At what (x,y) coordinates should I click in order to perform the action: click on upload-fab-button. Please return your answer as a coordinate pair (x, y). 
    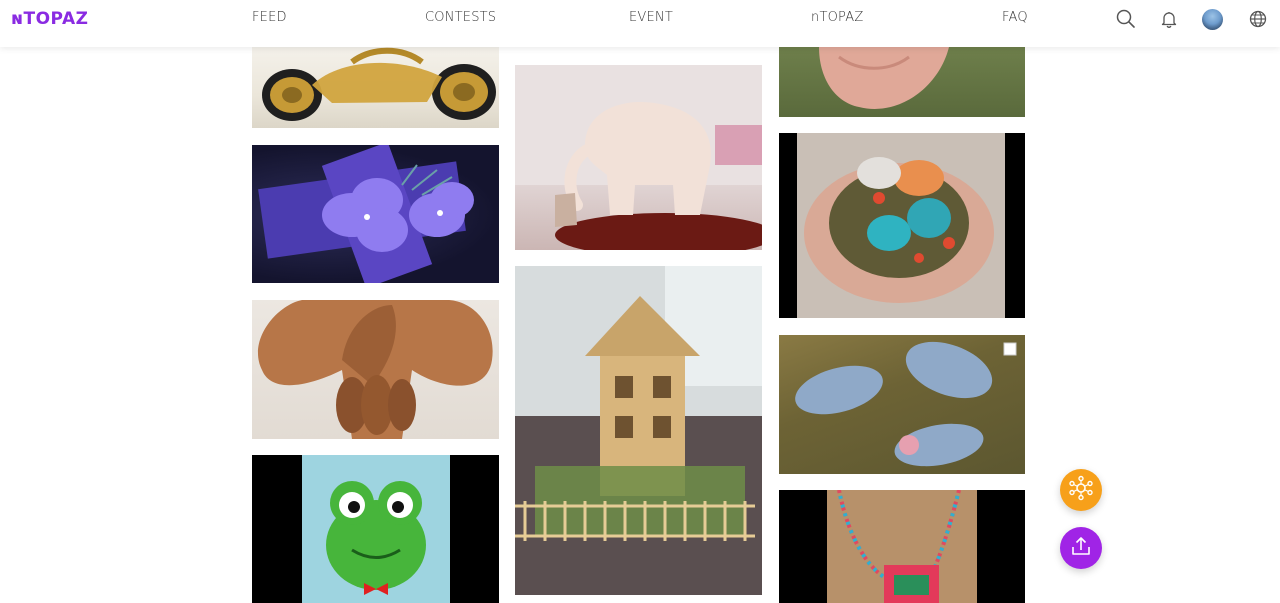
    Looking at the image, I should click on (1081, 548).